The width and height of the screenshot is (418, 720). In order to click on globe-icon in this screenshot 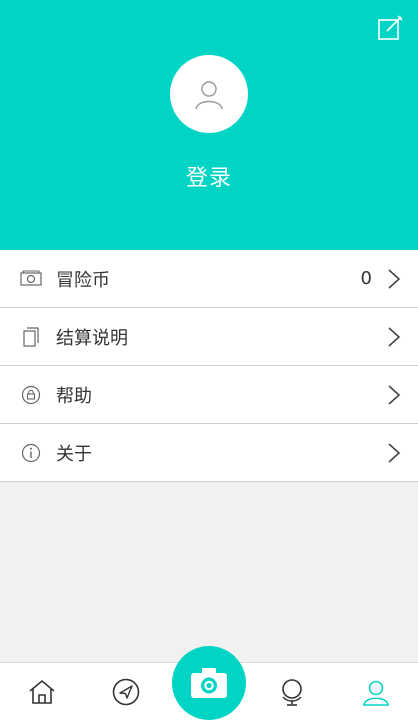, I will do `click(292, 692)`.